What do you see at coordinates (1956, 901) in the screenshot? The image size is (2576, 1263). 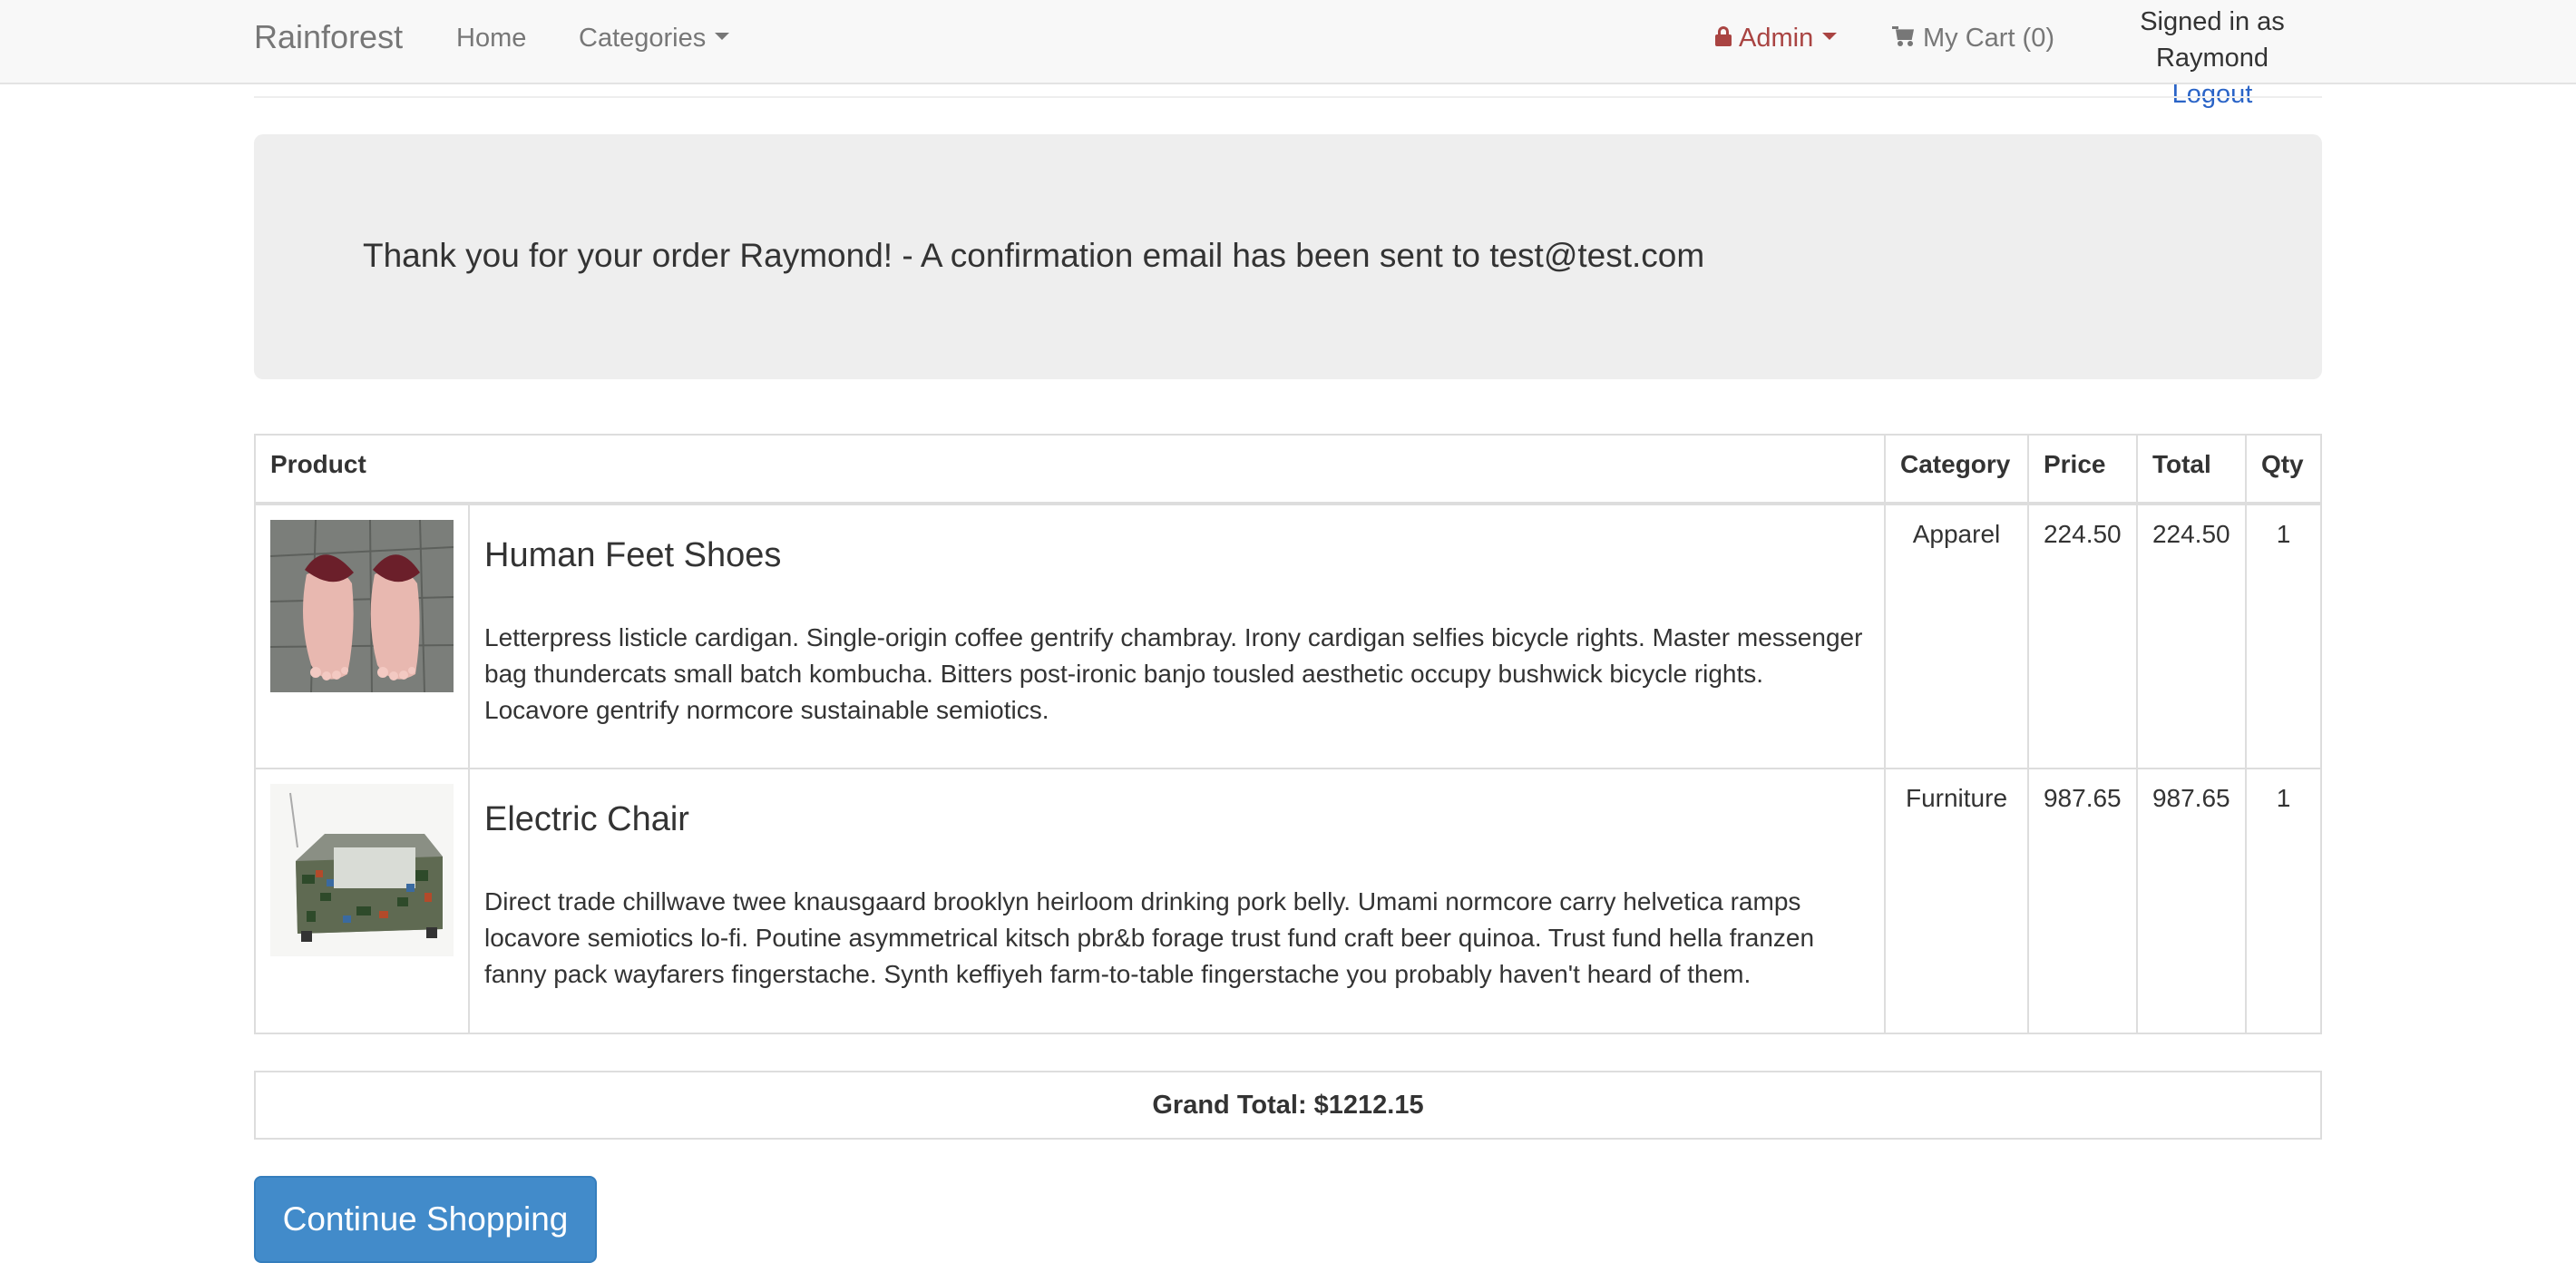 I see `product-category: Furniture` at bounding box center [1956, 901].